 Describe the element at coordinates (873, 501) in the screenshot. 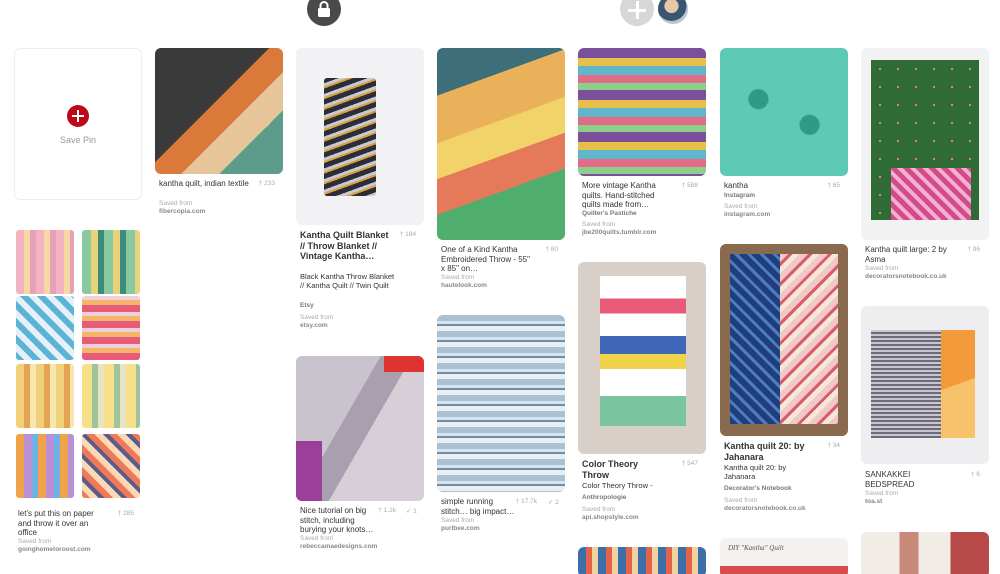

I see `saved-url: toa.st` at that location.